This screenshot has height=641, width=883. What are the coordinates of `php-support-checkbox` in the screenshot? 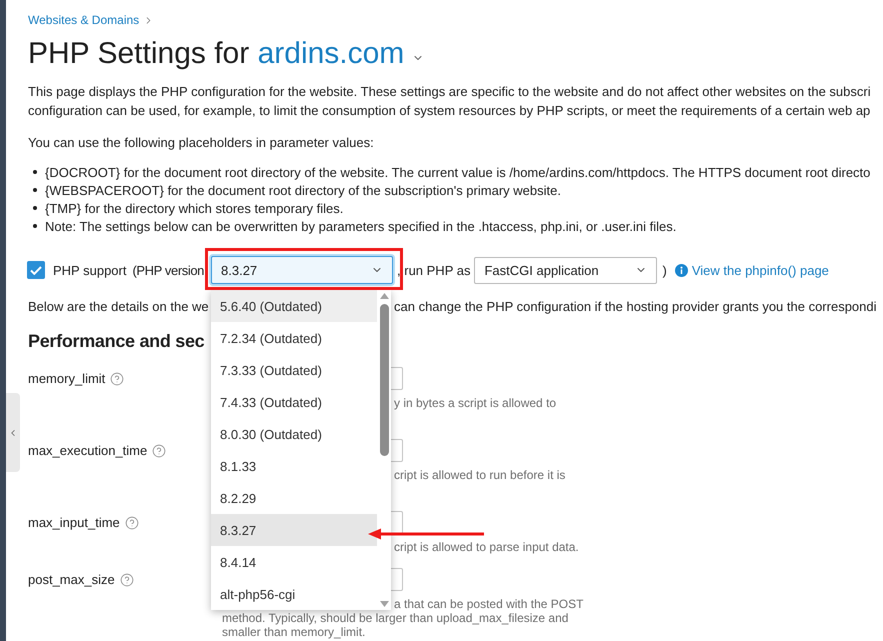 It's located at (36, 270).